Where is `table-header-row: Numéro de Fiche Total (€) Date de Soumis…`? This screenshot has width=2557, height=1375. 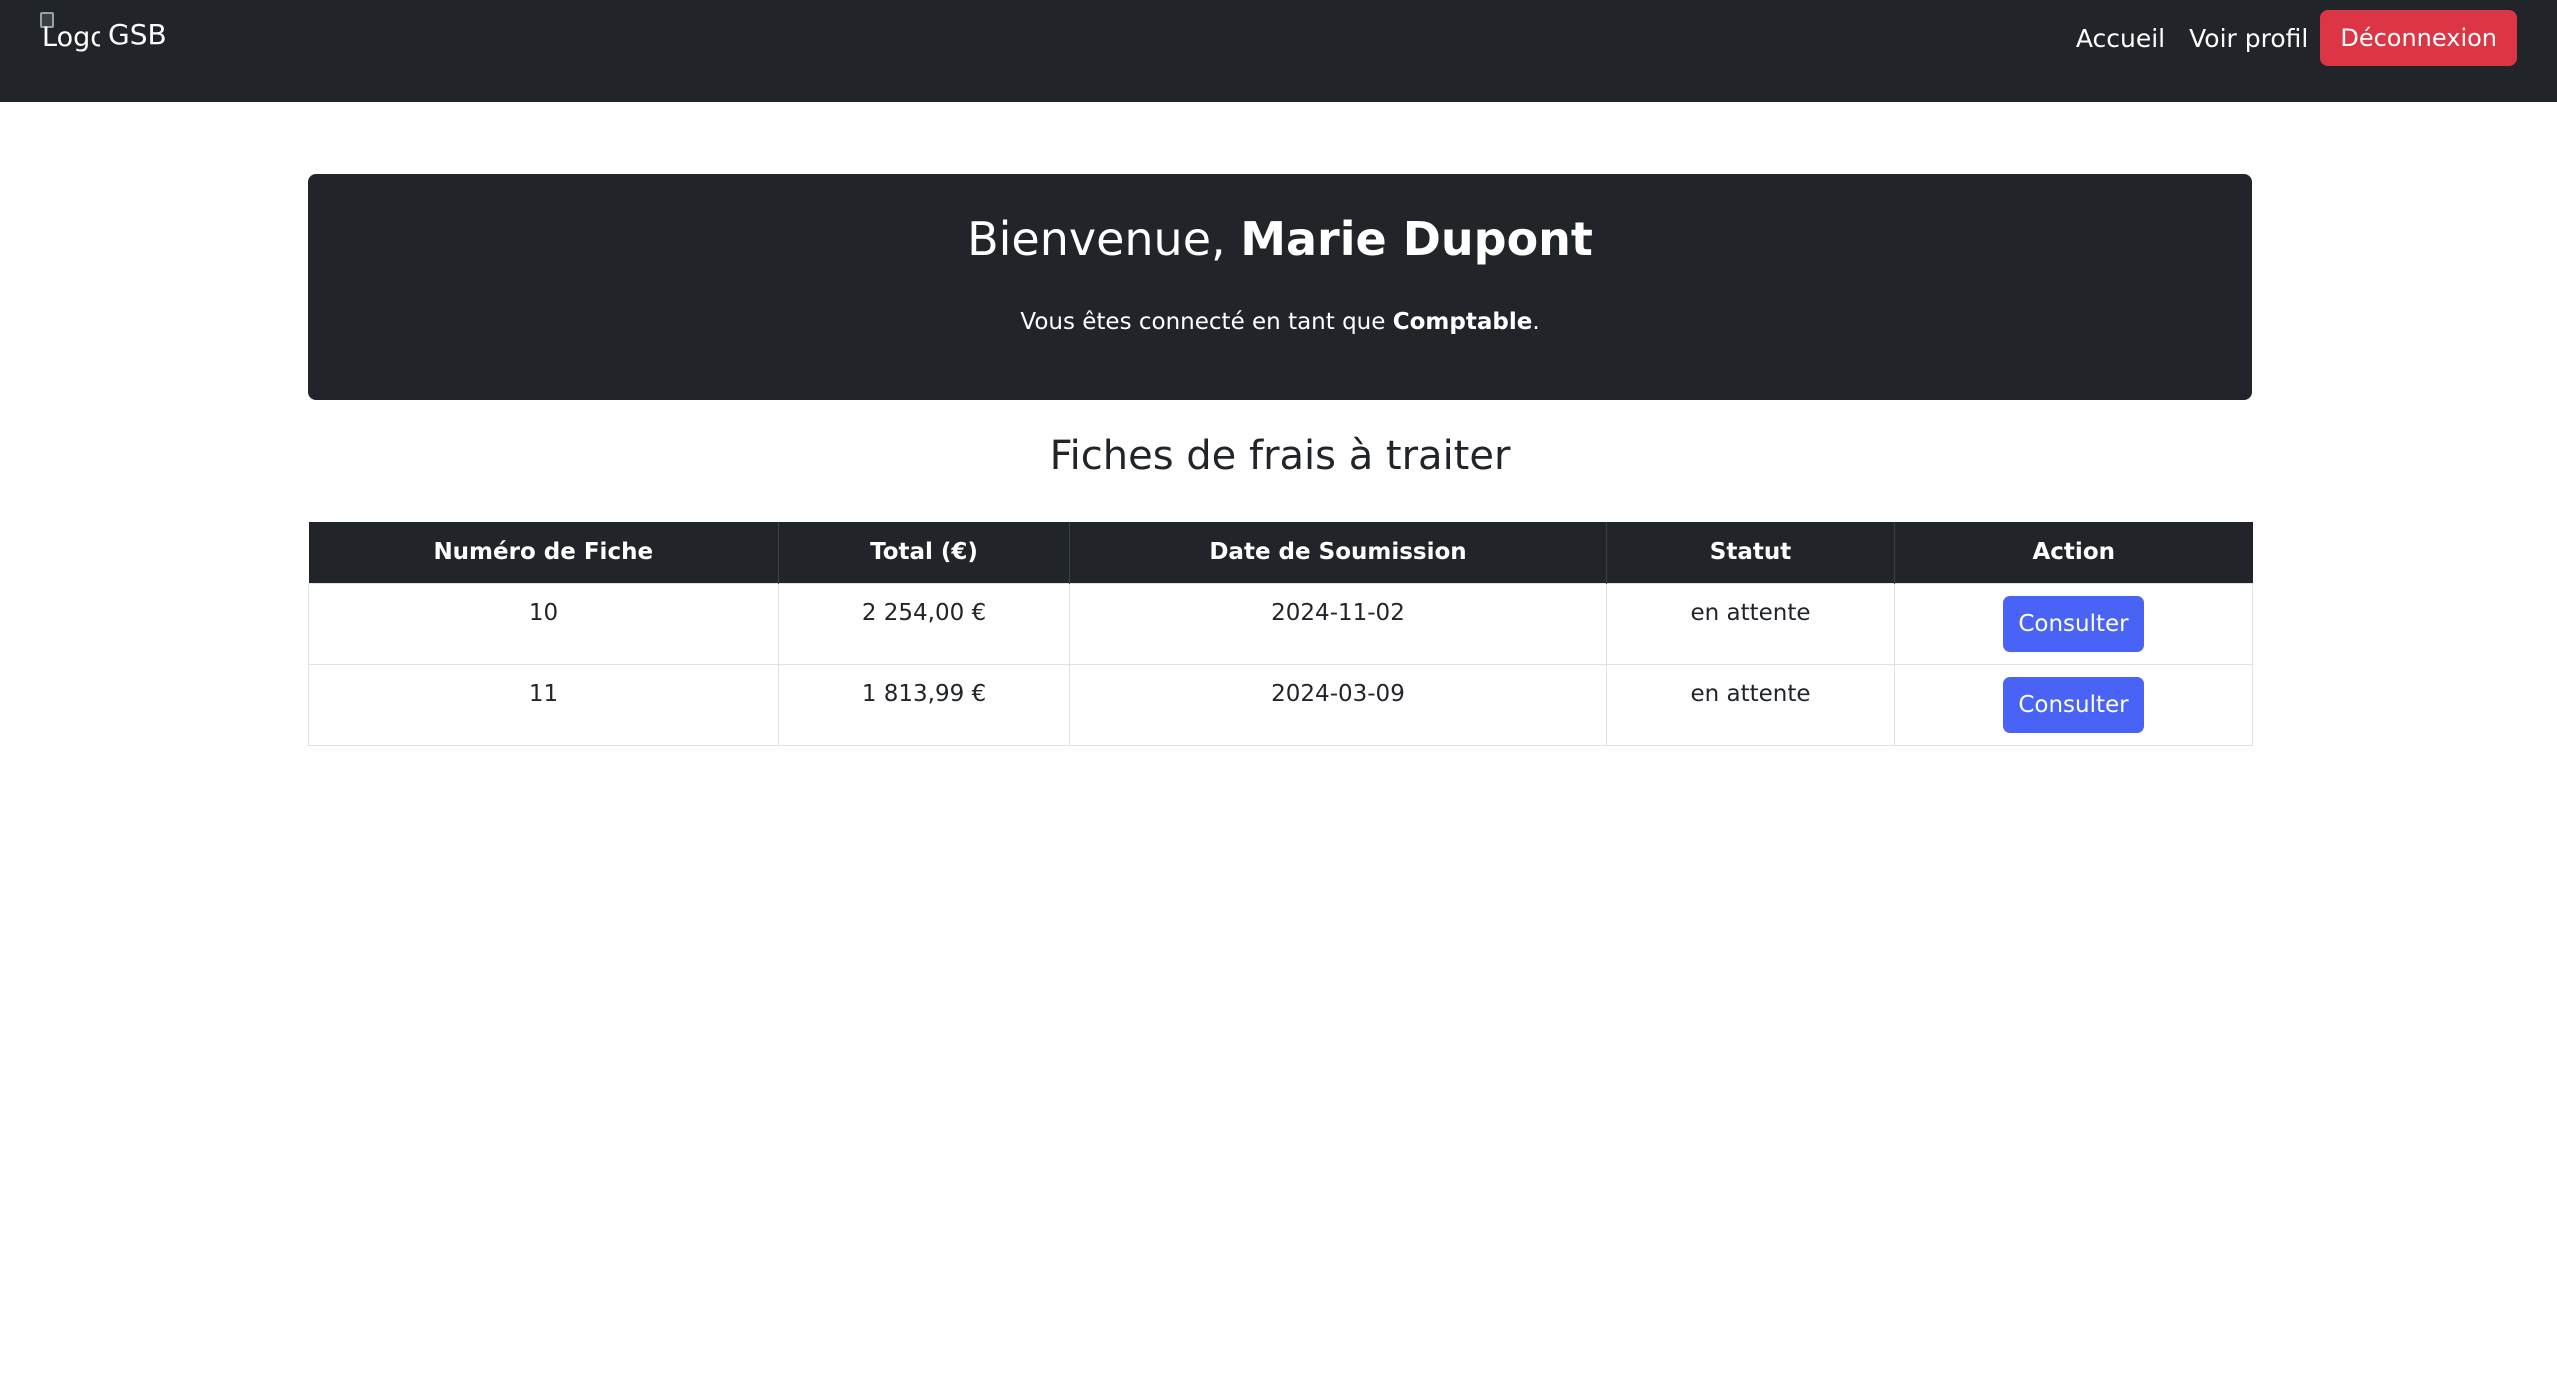 table-header-row: Numéro de Fiche Total (€) Date de Soumis… is located at coordinates (1280, 552).